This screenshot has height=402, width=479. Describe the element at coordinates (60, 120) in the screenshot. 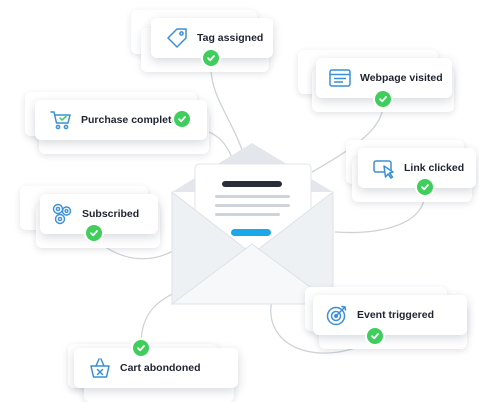

I see `shopping-cart-icon` at that location.